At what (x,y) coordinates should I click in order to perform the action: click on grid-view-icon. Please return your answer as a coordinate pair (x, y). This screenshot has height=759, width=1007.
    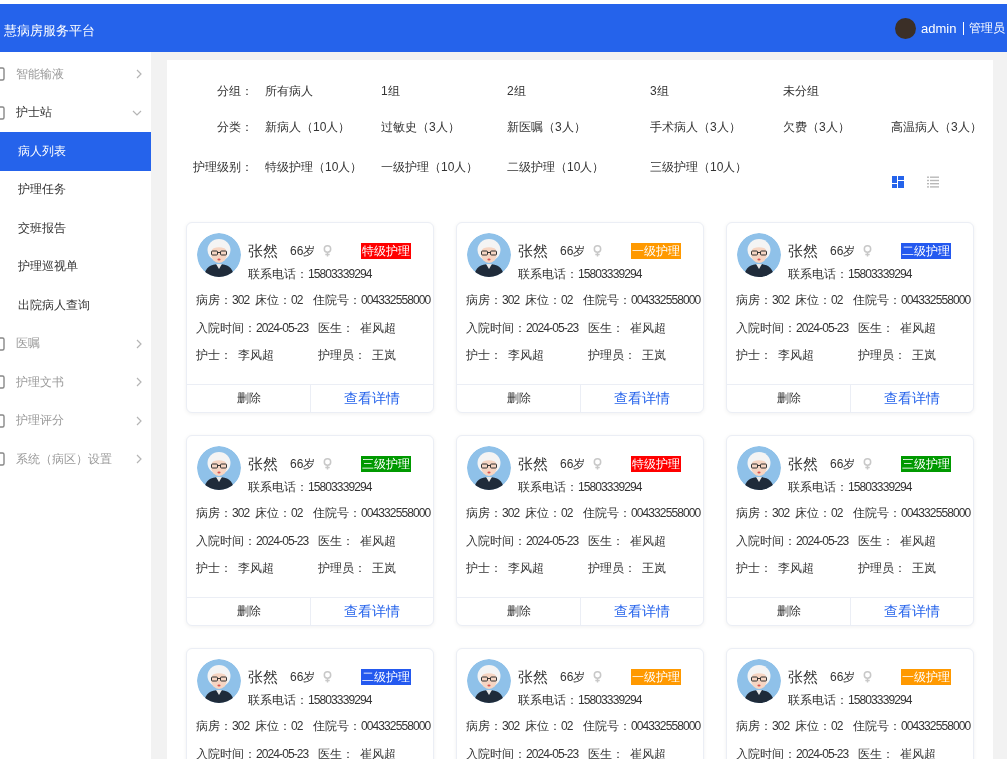
    Looking at the image, I should click on (898, 182).